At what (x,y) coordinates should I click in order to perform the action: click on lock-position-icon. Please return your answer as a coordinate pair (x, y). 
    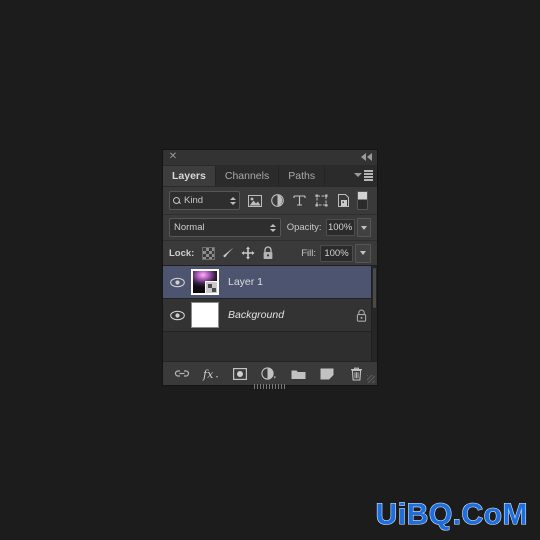
    Looking at the image, I should click on (248, 253).